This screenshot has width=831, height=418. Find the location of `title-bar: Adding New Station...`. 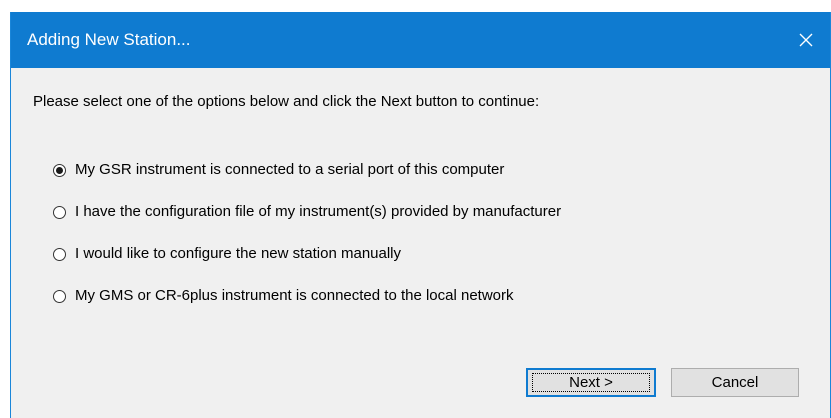

title-bar: Adding New Station... is located at coordinates (420, 40).